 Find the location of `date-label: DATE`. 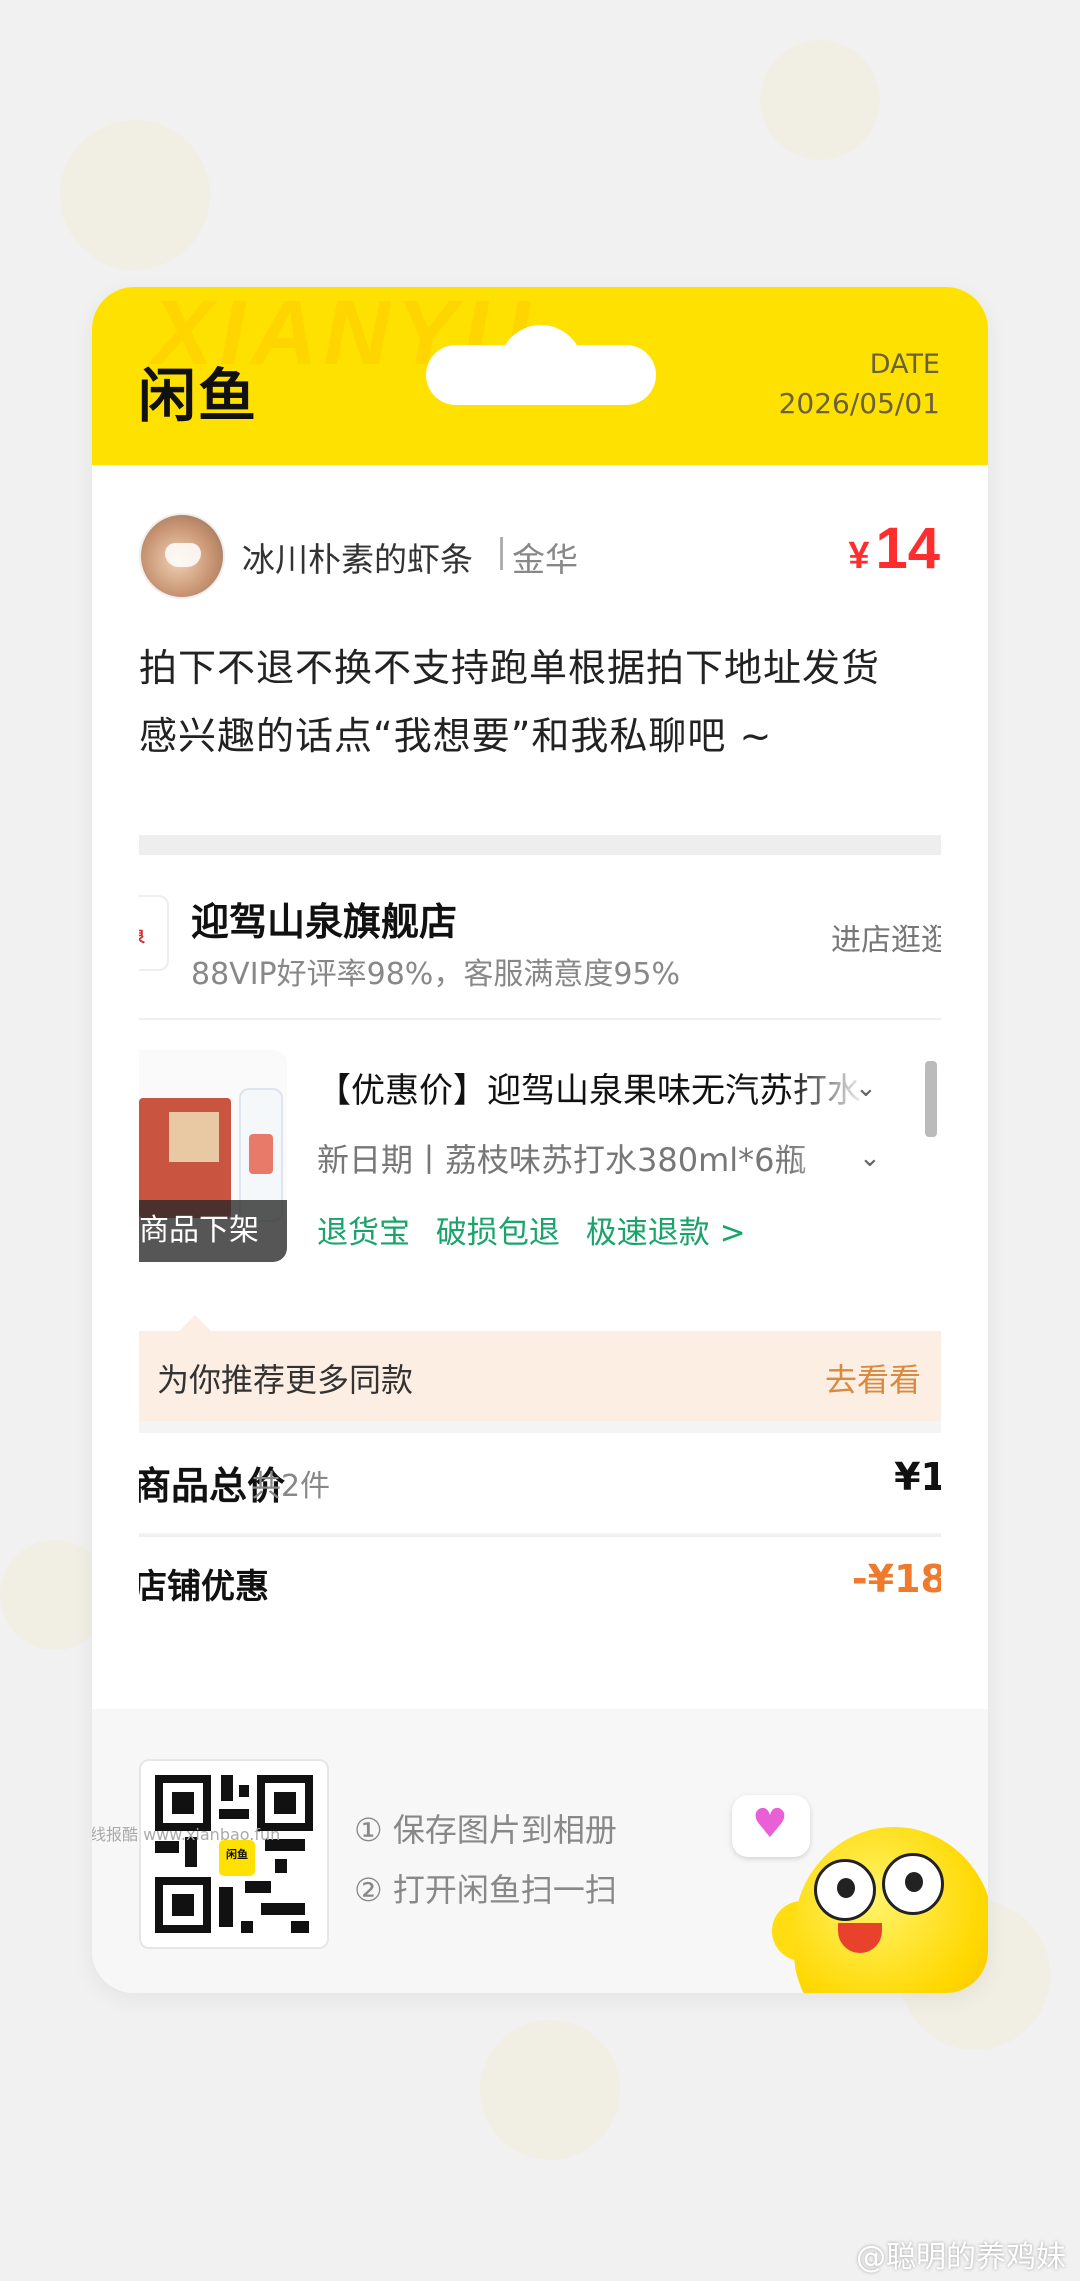

date-label: DATE is located at coordinates (904, 364).